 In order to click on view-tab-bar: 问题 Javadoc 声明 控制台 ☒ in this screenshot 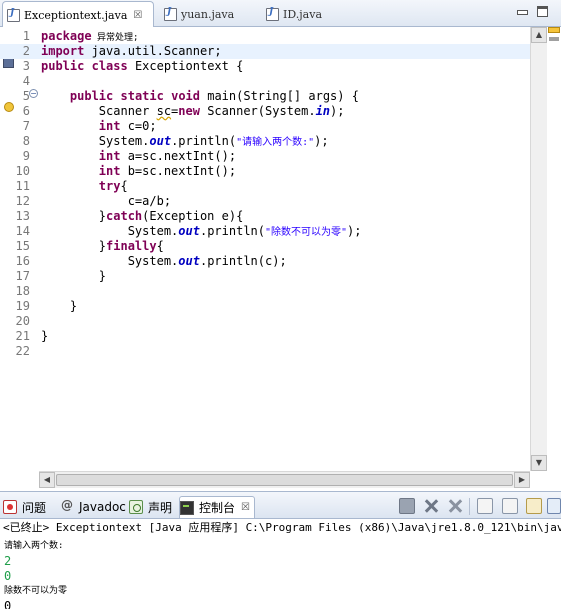, I will do `click(280, 505)`.